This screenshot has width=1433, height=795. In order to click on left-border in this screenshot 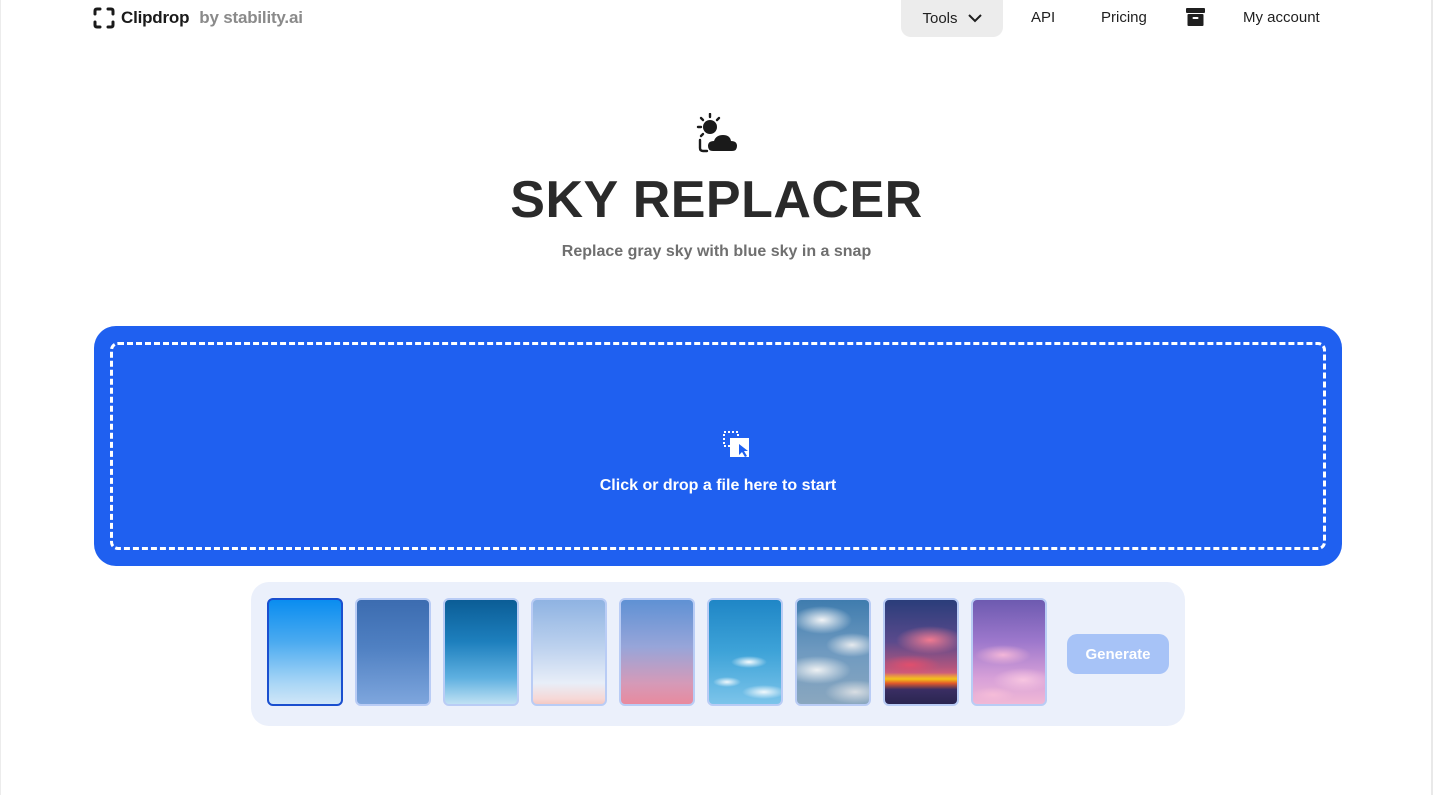, I will do `click(0, 397)`.